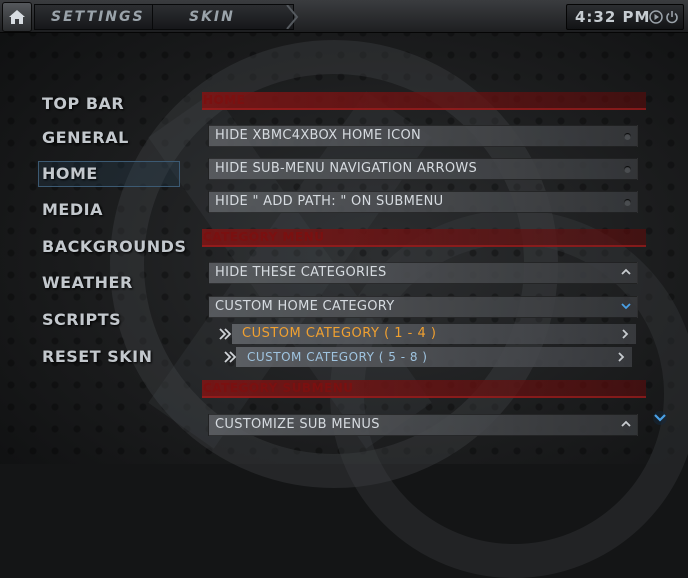  What do you see at coordinates (423, 425) in the screenshot?
I see `setting-customize-sub-menus: CUSTOMIZE SUB MENUS` at bounding box center [423, 425].